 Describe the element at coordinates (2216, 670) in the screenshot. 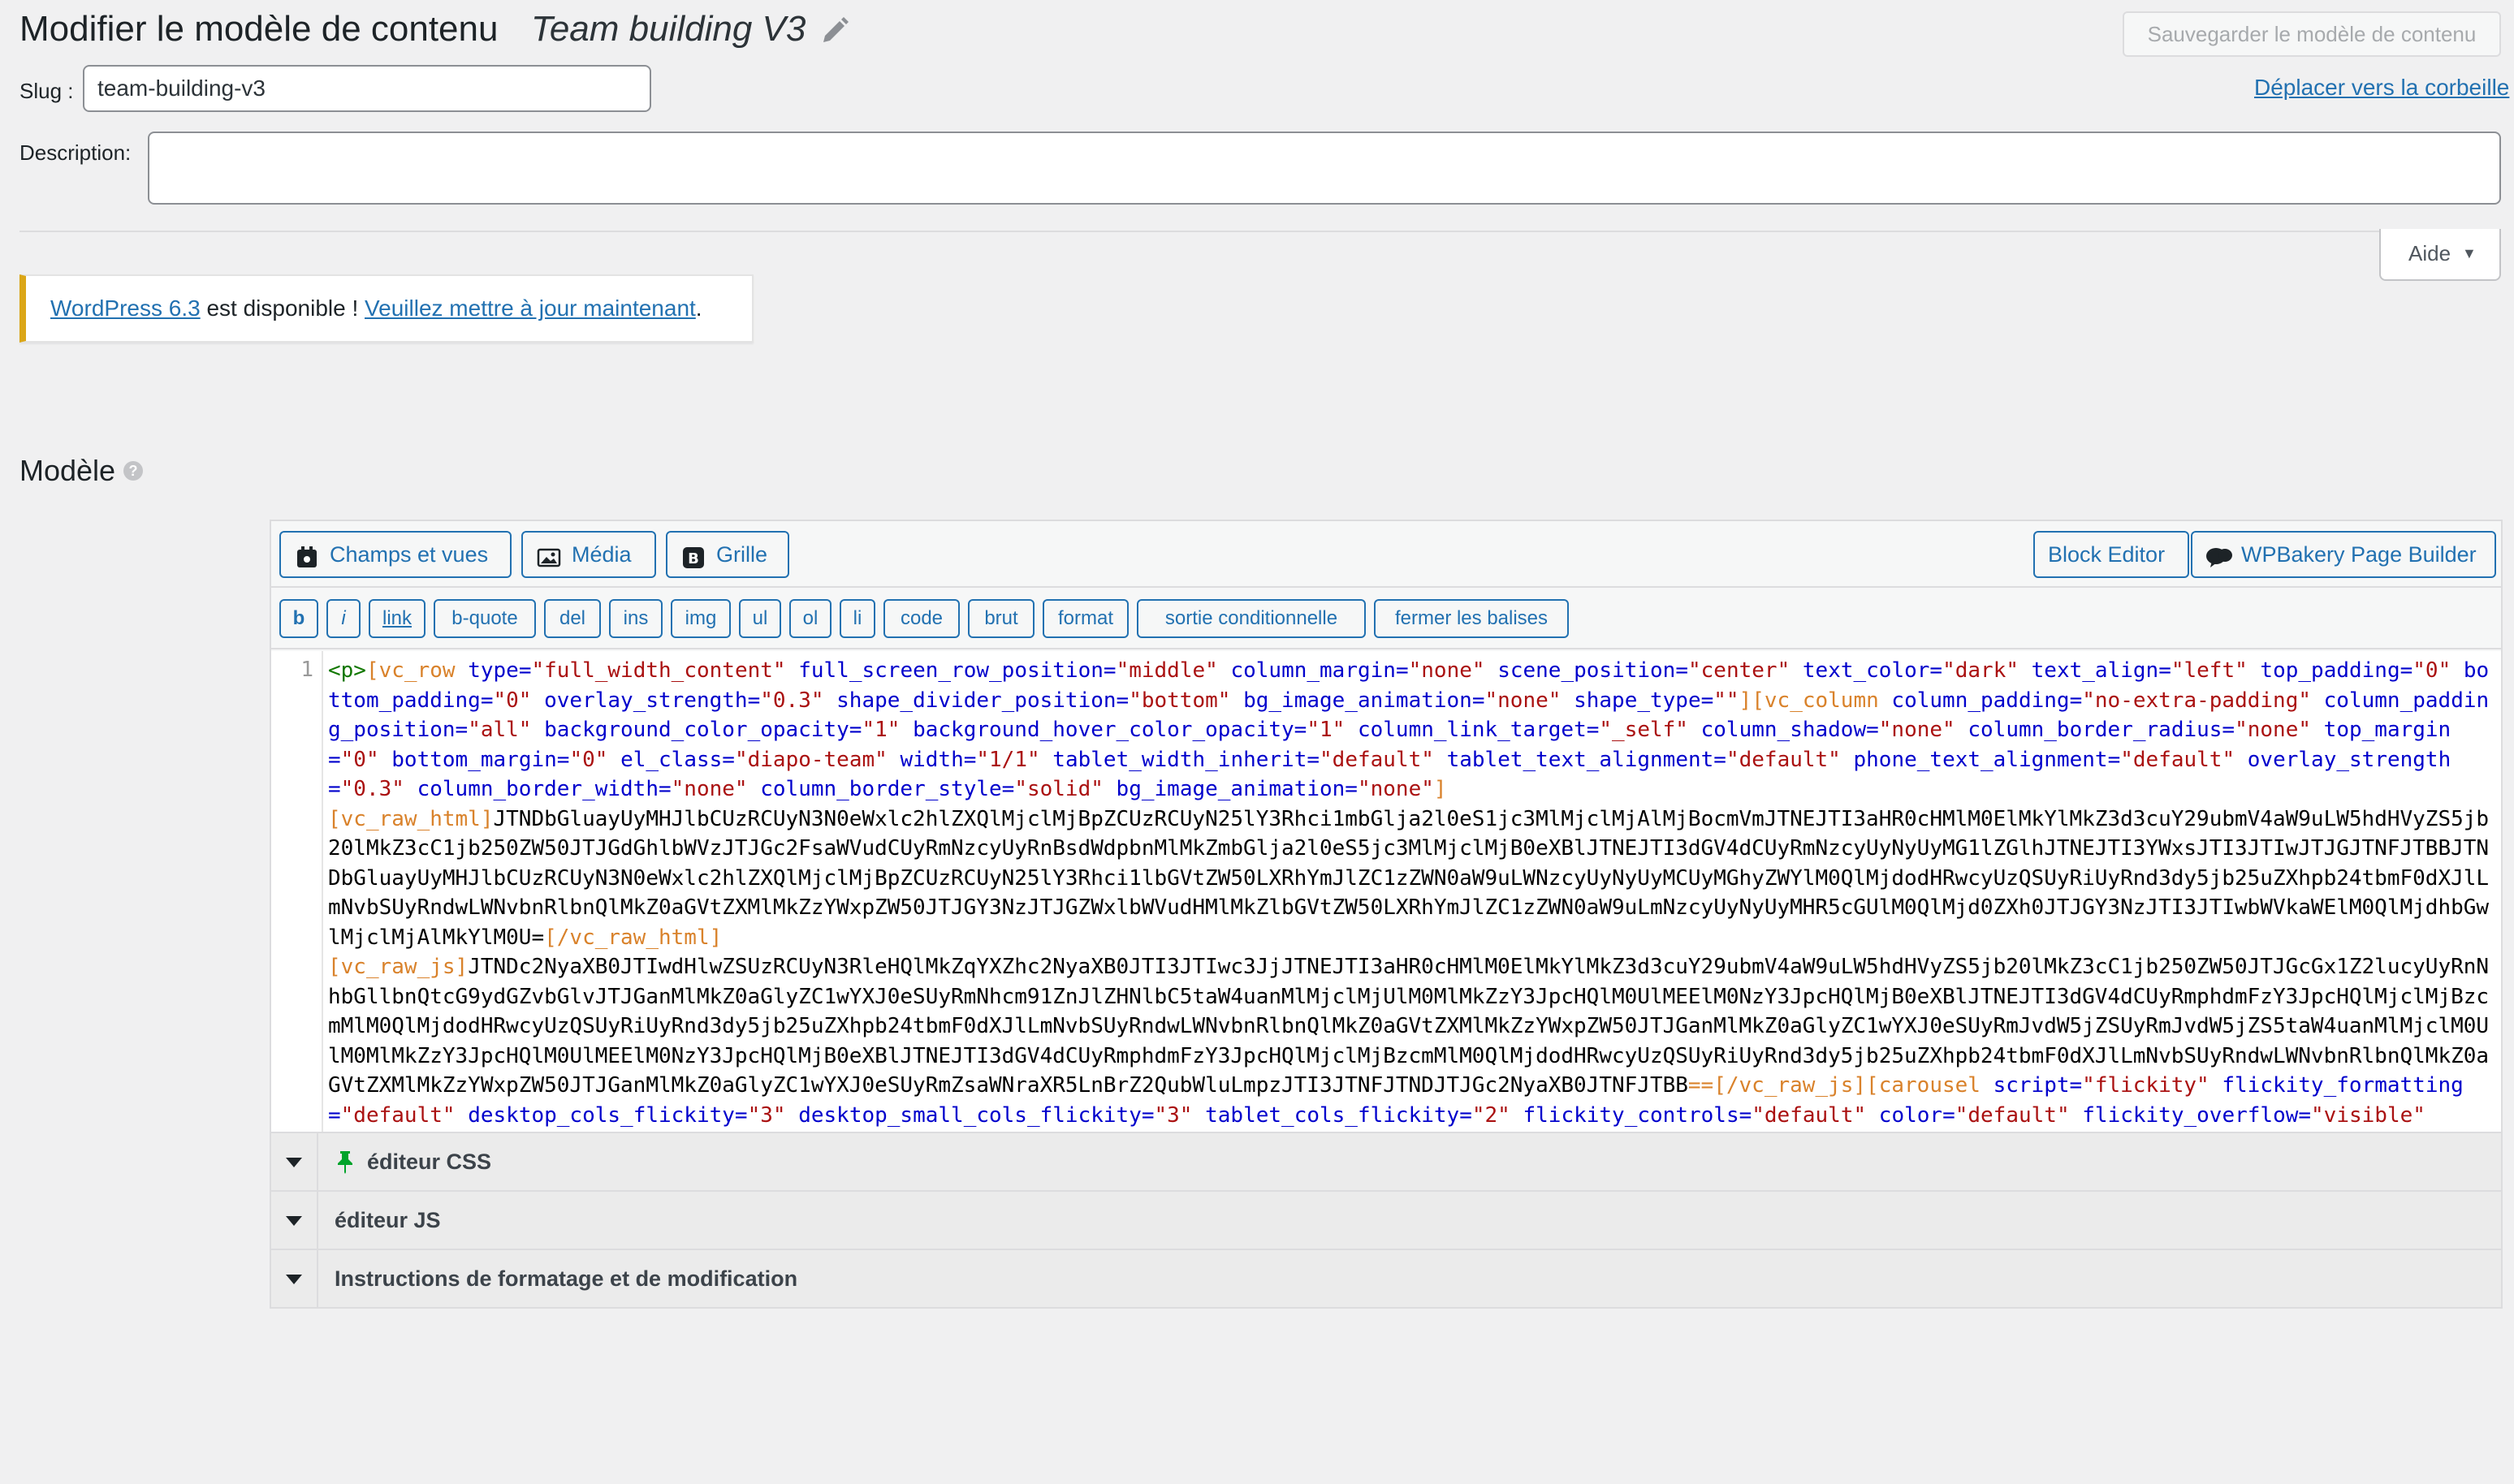

I see `code-token: "left"` at that location.